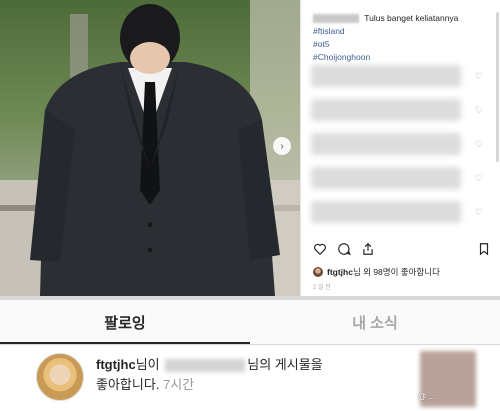  What do you see at coordinates (179, 384) in the screenshot?
I see `activity-time: 7시간` at bounding box center [179, 384].